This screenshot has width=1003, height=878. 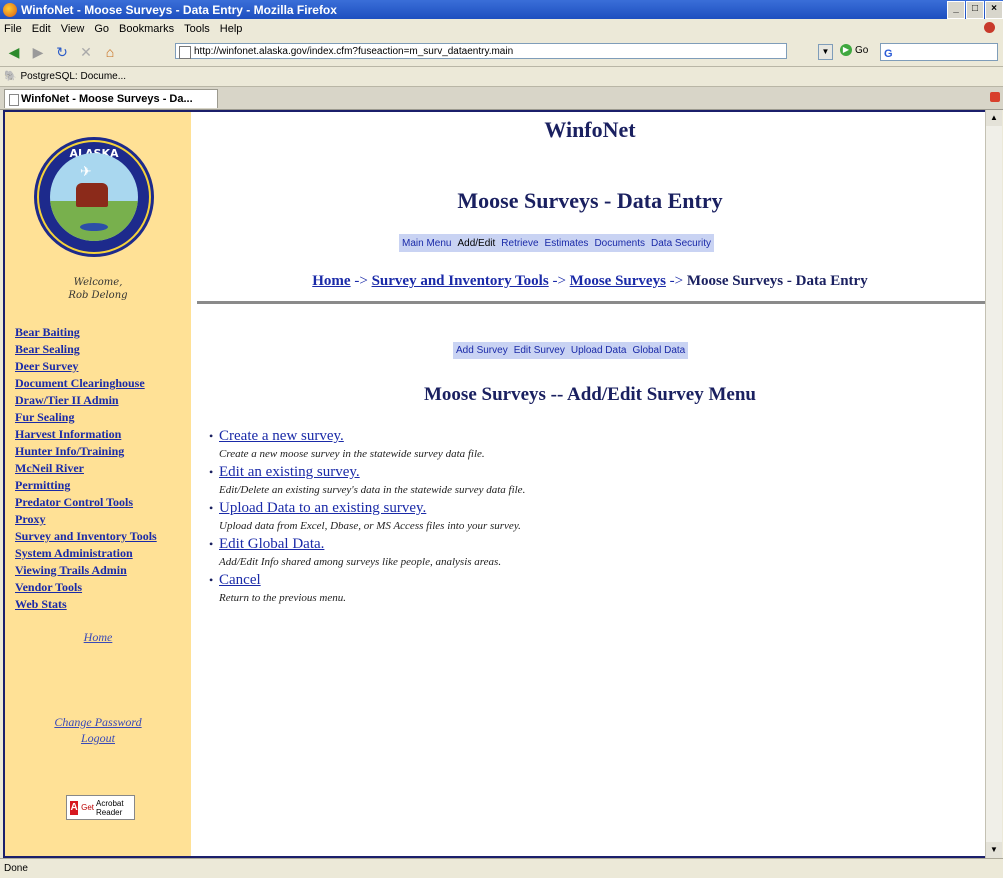 What do you see at coordinates (13, 29) in the screenshot?
I see `menu-file: File` at bounding box center [13, 29].